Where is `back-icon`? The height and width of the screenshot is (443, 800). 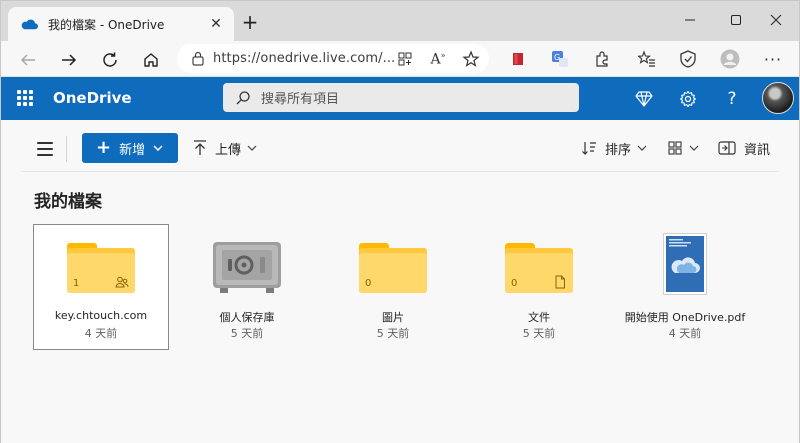
back-icon is located at coordinates (28, 60).